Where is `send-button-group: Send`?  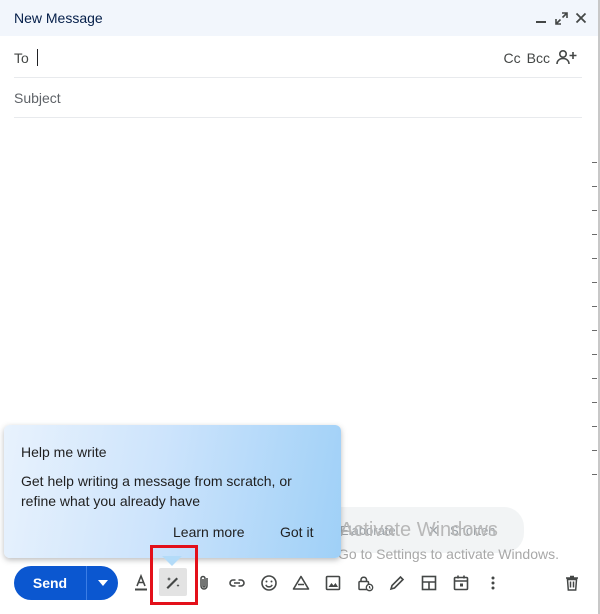
send-button-group: Send is located at coordinates (66, 583).